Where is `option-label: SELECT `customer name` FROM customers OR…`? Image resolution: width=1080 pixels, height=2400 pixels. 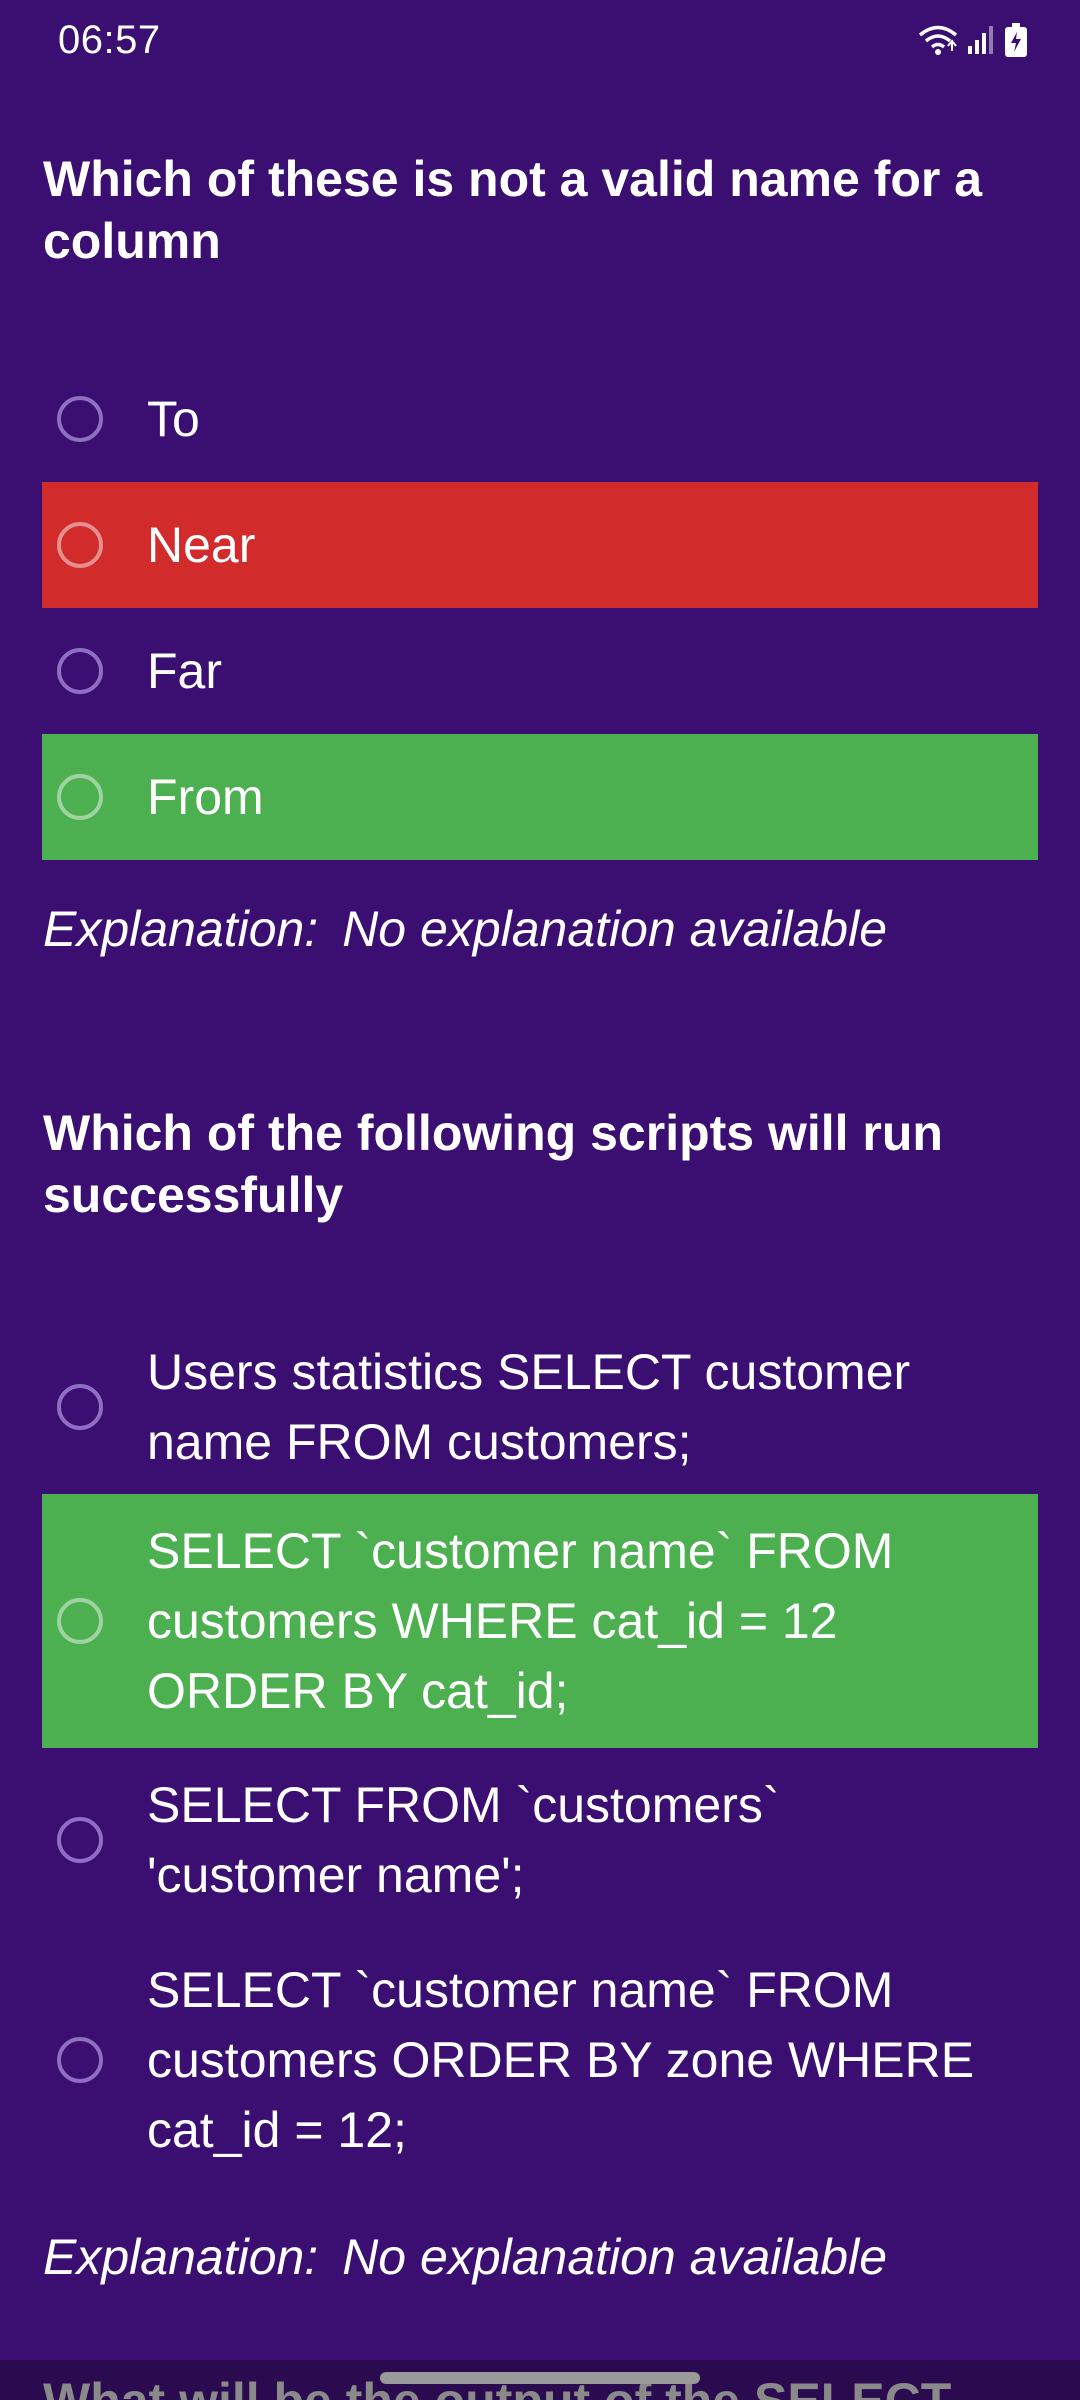
option-label: SELECT `customer name` FROM customers OR… is located at coordinates (561, 2060).